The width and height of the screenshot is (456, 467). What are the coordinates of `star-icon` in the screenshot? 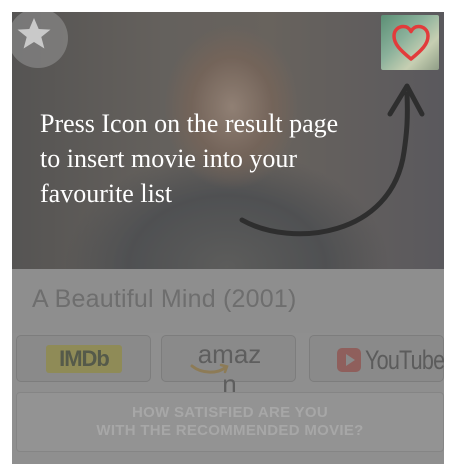 It's located at (34, 33).